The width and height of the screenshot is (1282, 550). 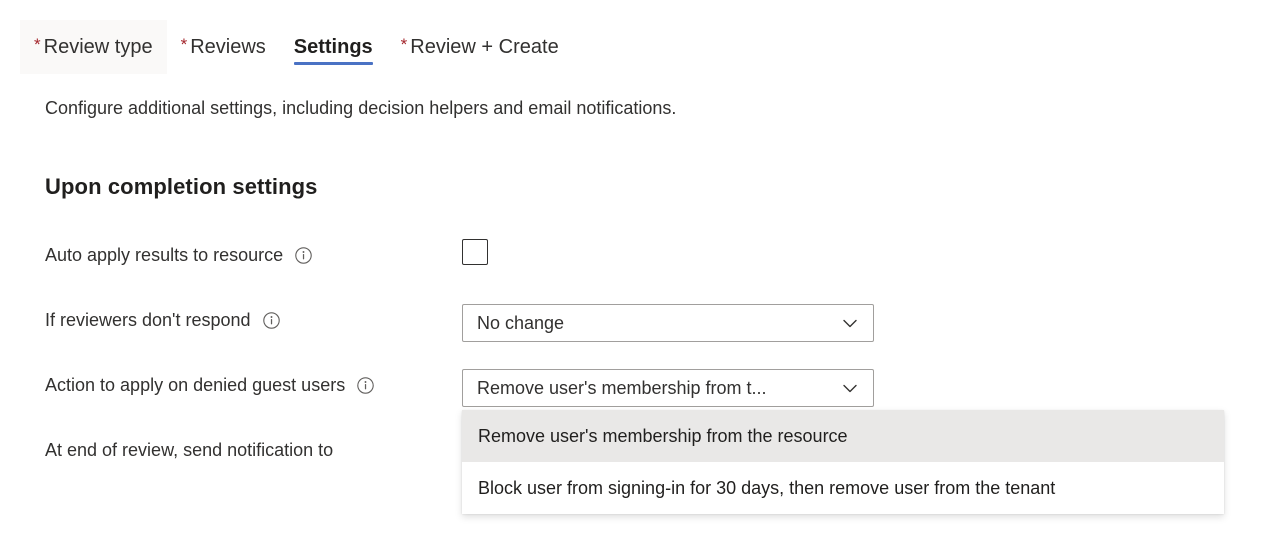 What do you see at coordinates (645, 271) in the screenshot?
I see `form-row-auto-apply: Auto apply results to resource` at bounding box center [645, 271].